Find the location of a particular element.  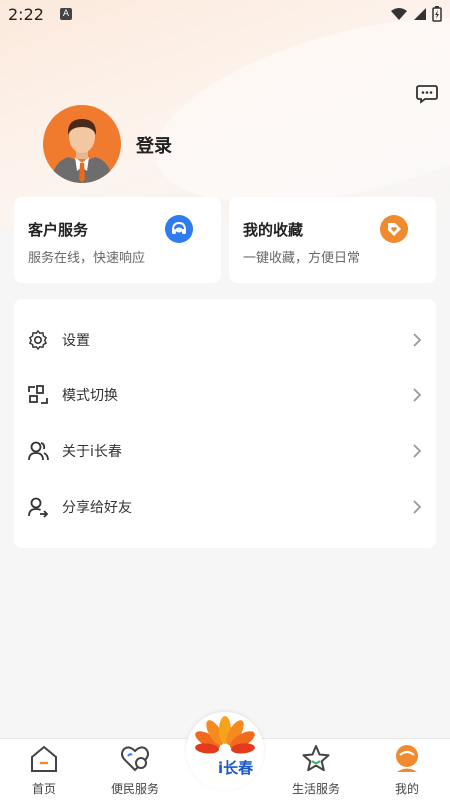

nav-mine: 我的 is located at coordinates (407, 769).